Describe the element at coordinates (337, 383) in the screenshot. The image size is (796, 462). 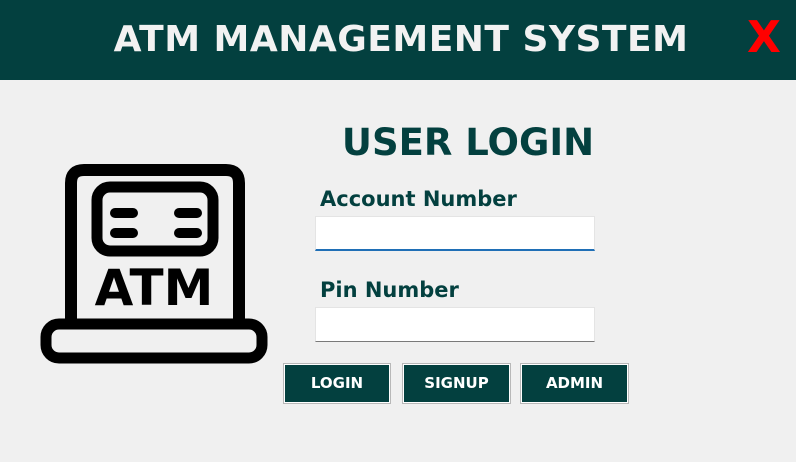
I see `login-button: LOGIN` at that location.